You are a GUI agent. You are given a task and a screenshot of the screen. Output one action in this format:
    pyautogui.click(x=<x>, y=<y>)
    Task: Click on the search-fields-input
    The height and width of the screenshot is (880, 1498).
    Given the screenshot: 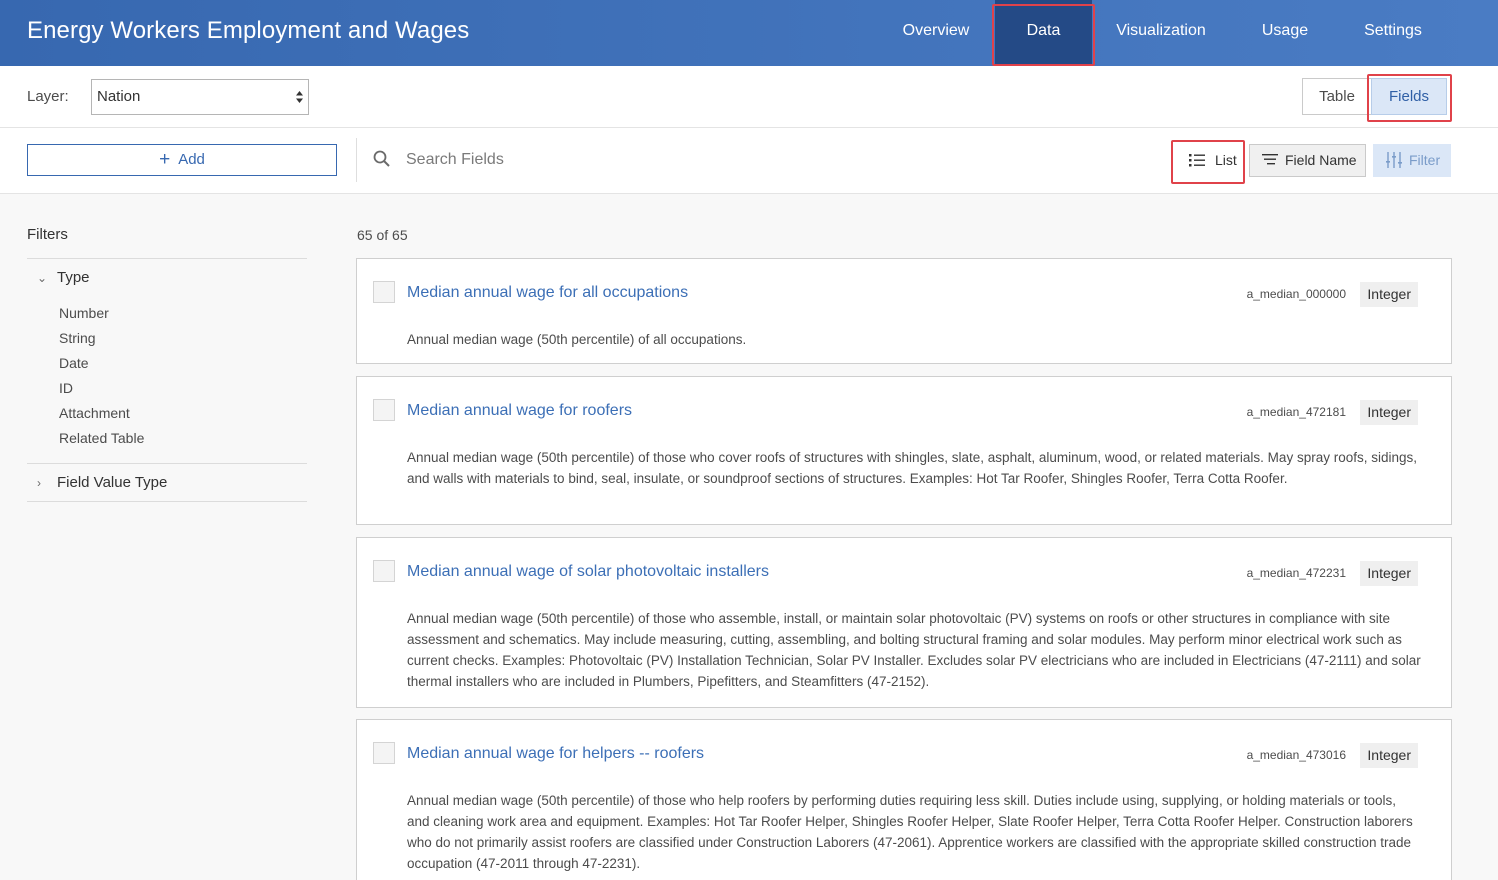 What is the action you would take?
    pyautogui.click(x=752, y=160)
    